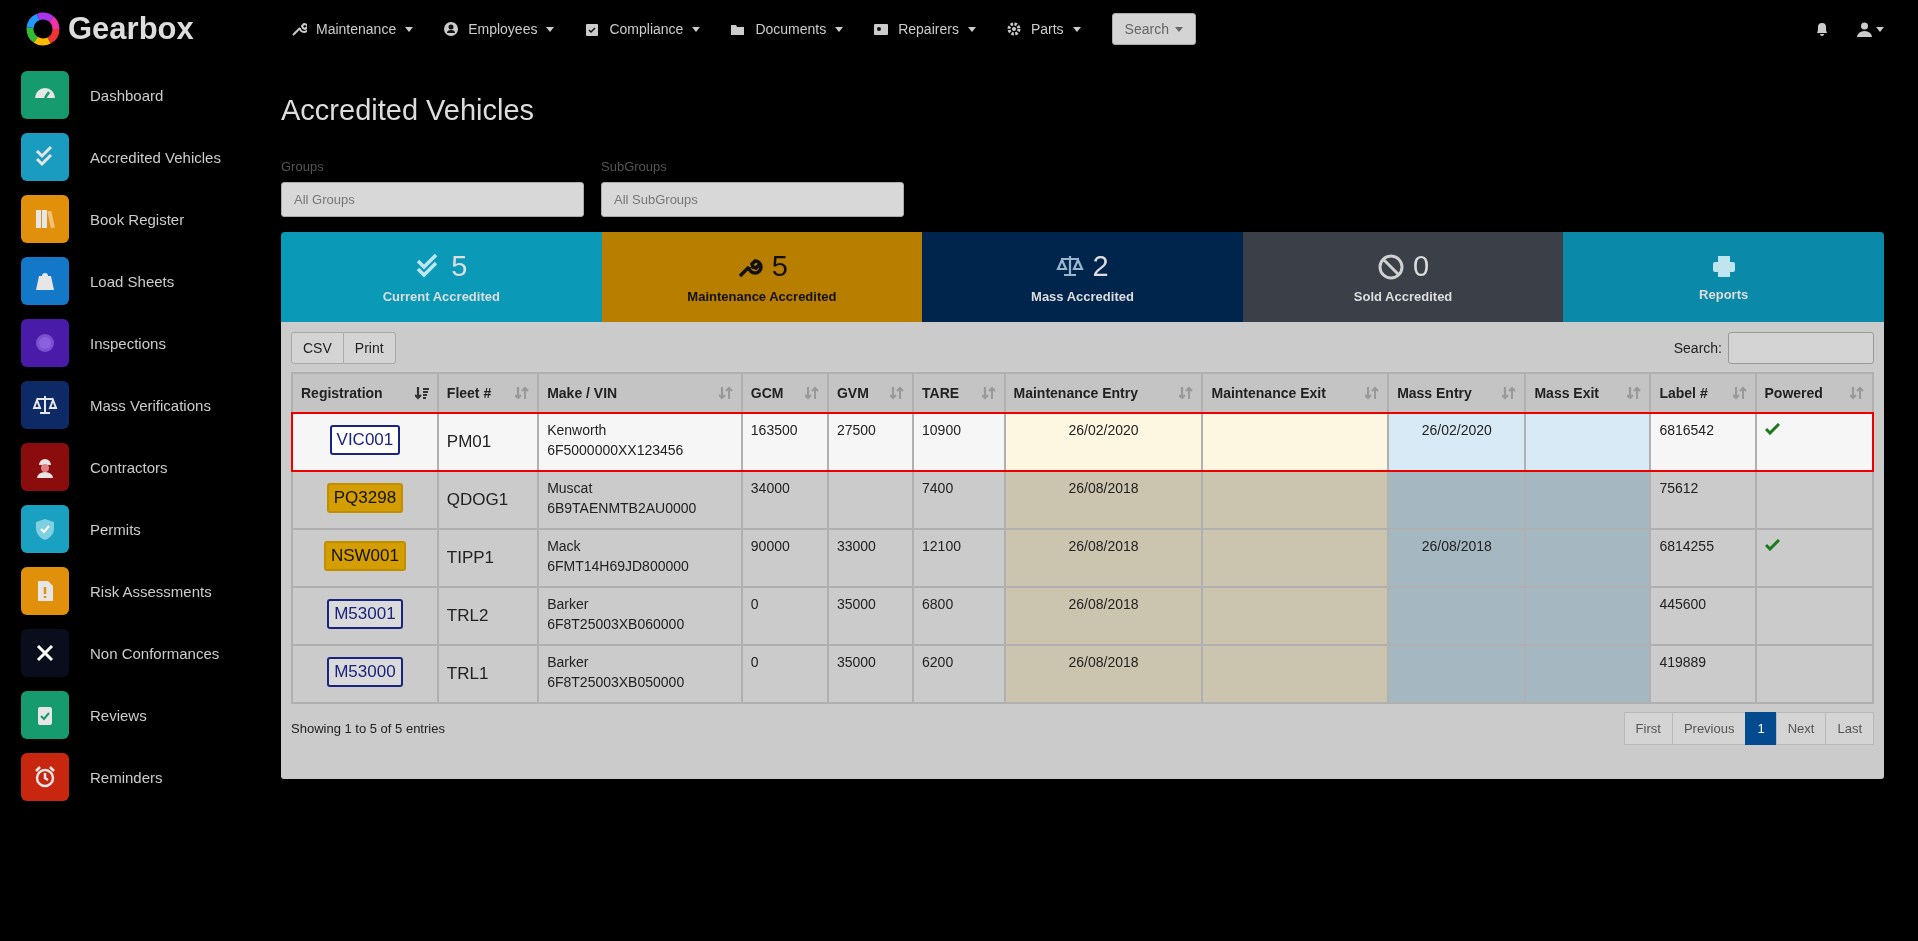 Image resolution: width=1918 pixels, height=941 pixels. I want to click on check-icon, so click(1772, 429).